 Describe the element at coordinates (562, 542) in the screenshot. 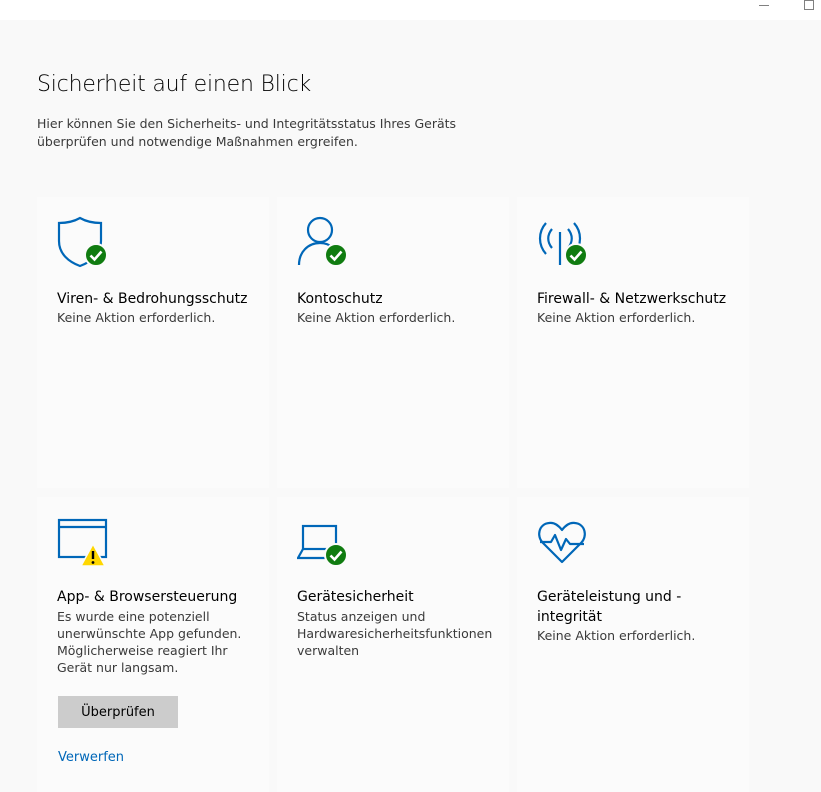

I see `heart-pulse-icon` at that location.